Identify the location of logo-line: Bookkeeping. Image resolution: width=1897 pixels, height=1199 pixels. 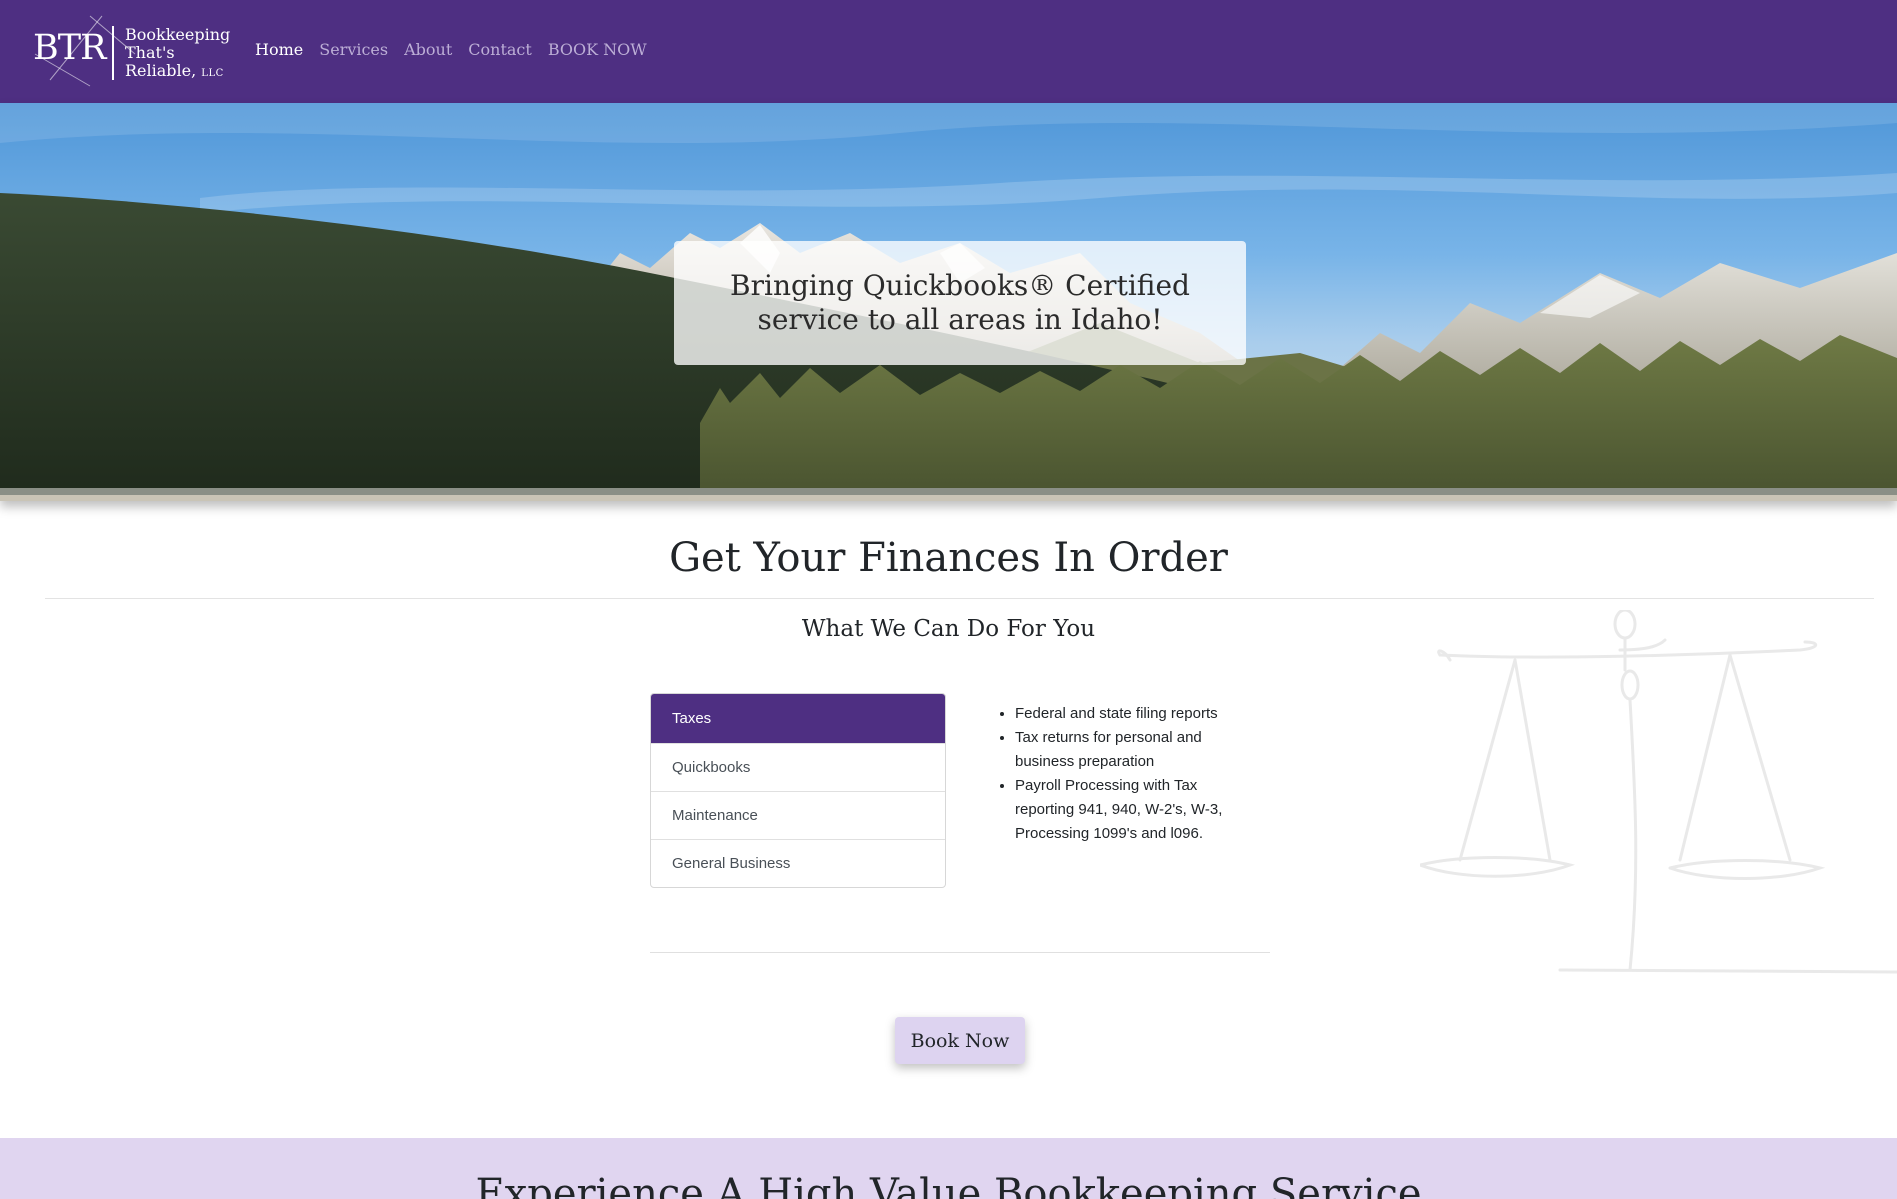
(178, 34).